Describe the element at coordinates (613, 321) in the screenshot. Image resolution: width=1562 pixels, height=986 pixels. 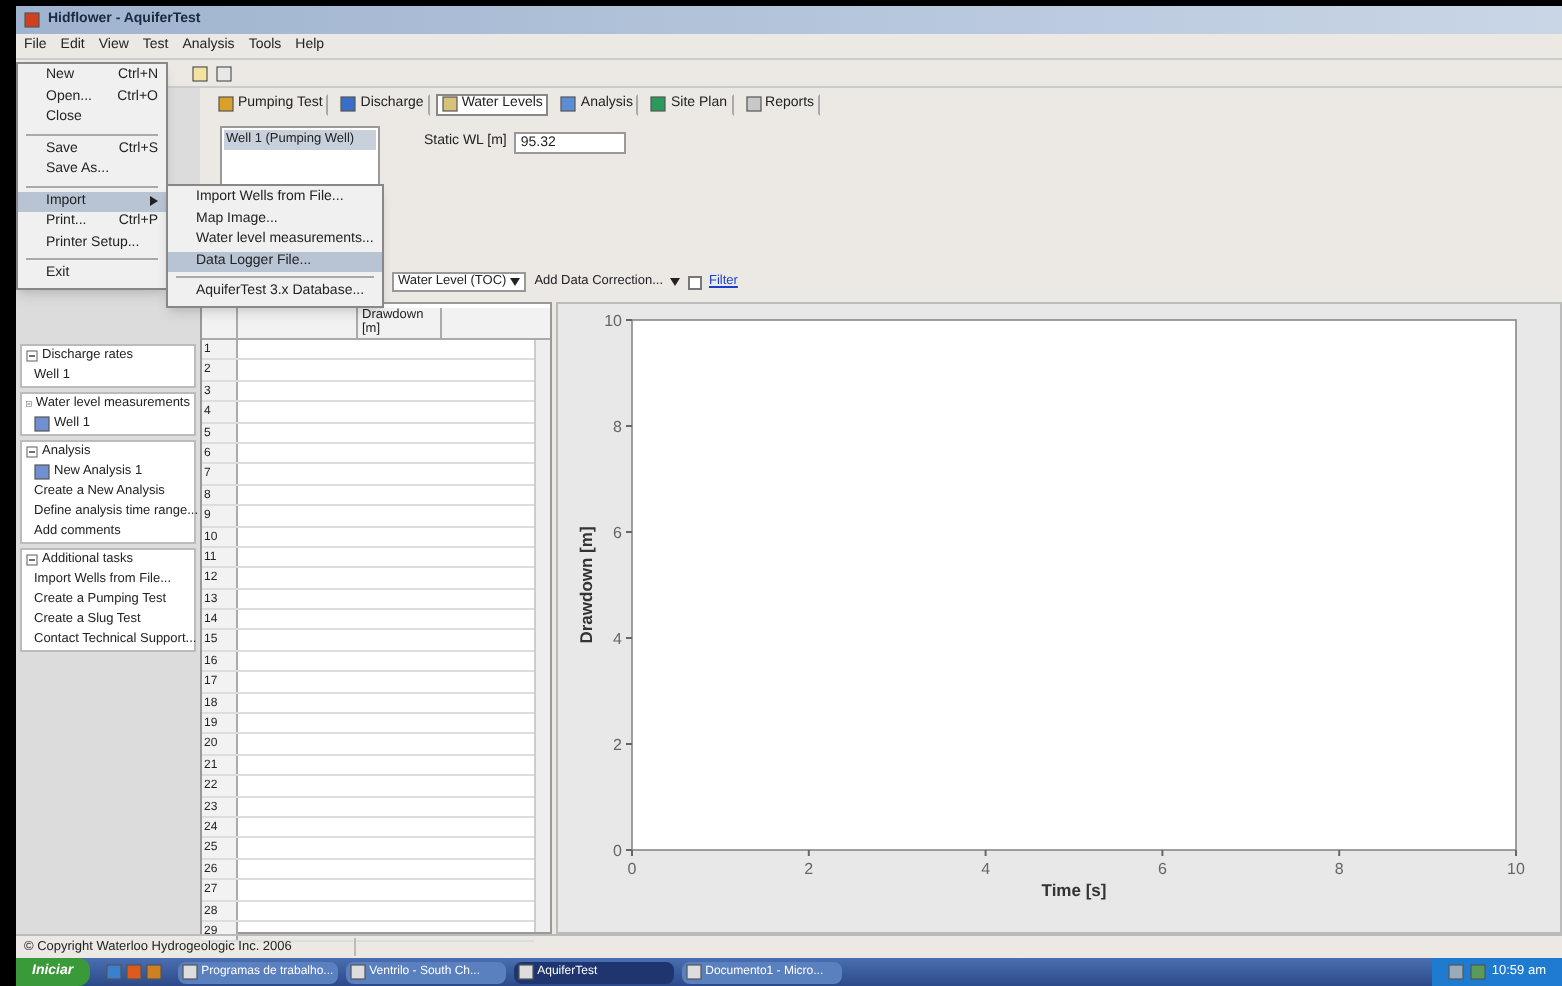
I see `y-tick-label: 10` at that location.